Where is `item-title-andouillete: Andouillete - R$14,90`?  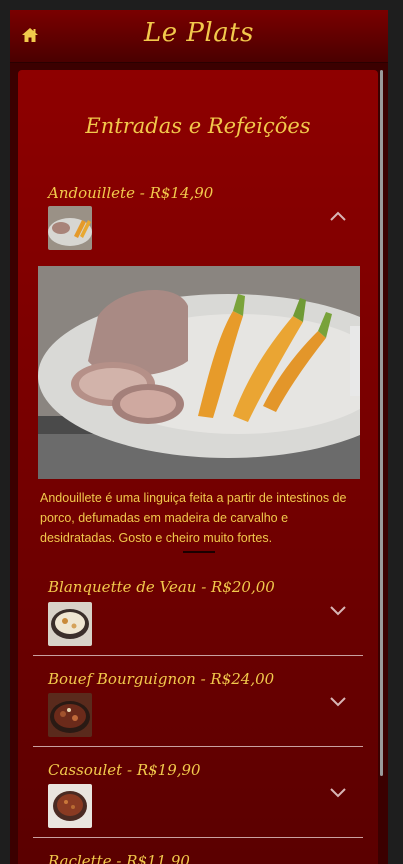 item-title-andouillete: Andouillete - R$14,90 is located at coordinates (130, 193).